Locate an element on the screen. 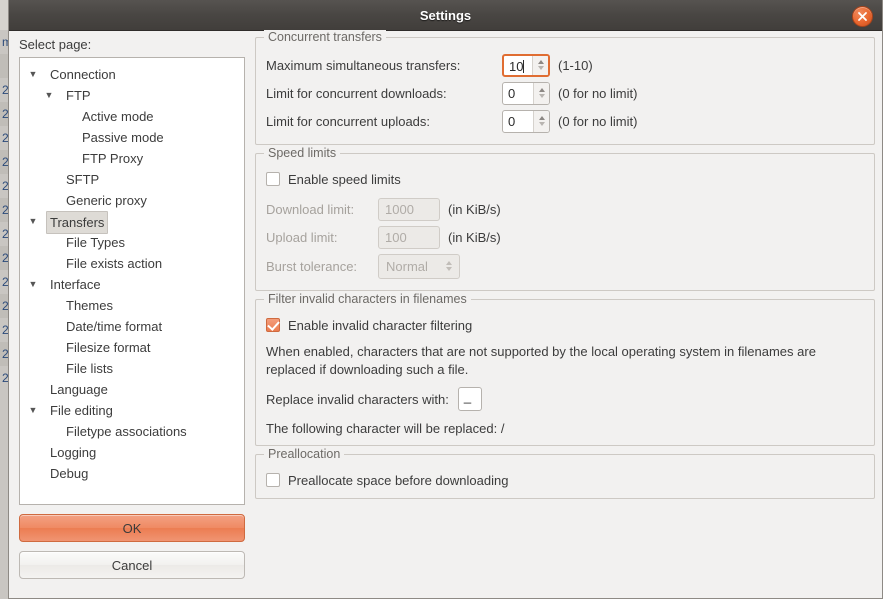 This screenshot has height=599, width=883. downloads-limit-hint: (0 for no limit) is located at coordinates (598, 93).